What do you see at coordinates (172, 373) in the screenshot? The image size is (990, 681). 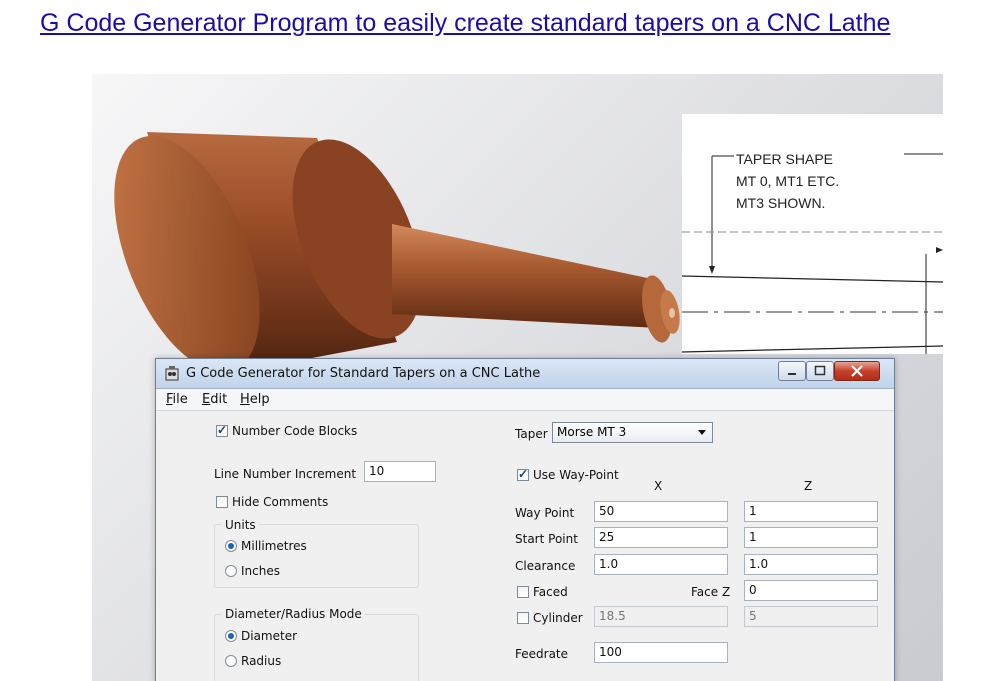 I see `app-icon` at bounding box center [172, 373].